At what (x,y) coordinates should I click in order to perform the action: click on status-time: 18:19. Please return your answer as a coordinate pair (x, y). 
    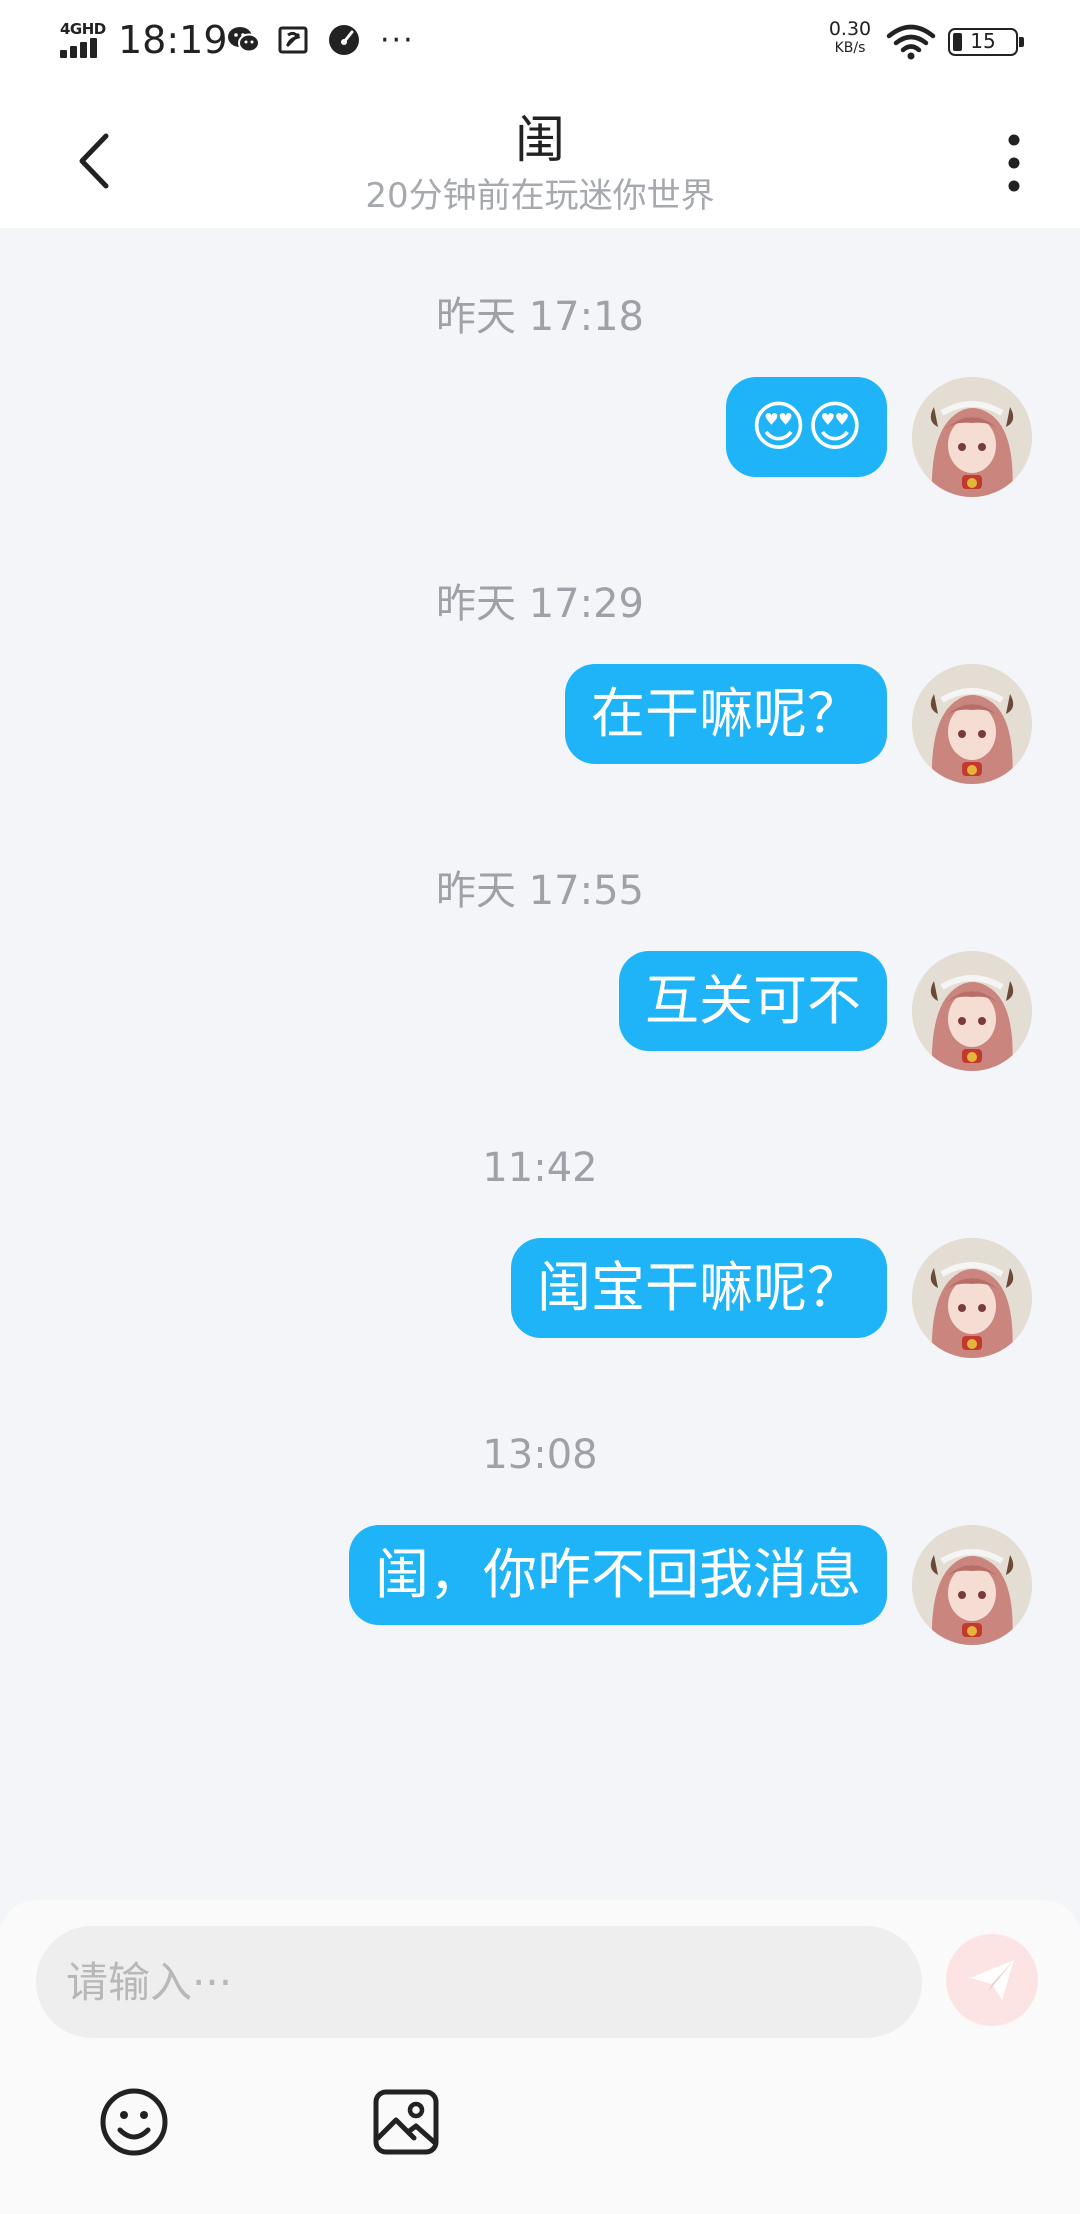
    Looking at the image, I should click on (173, 40).